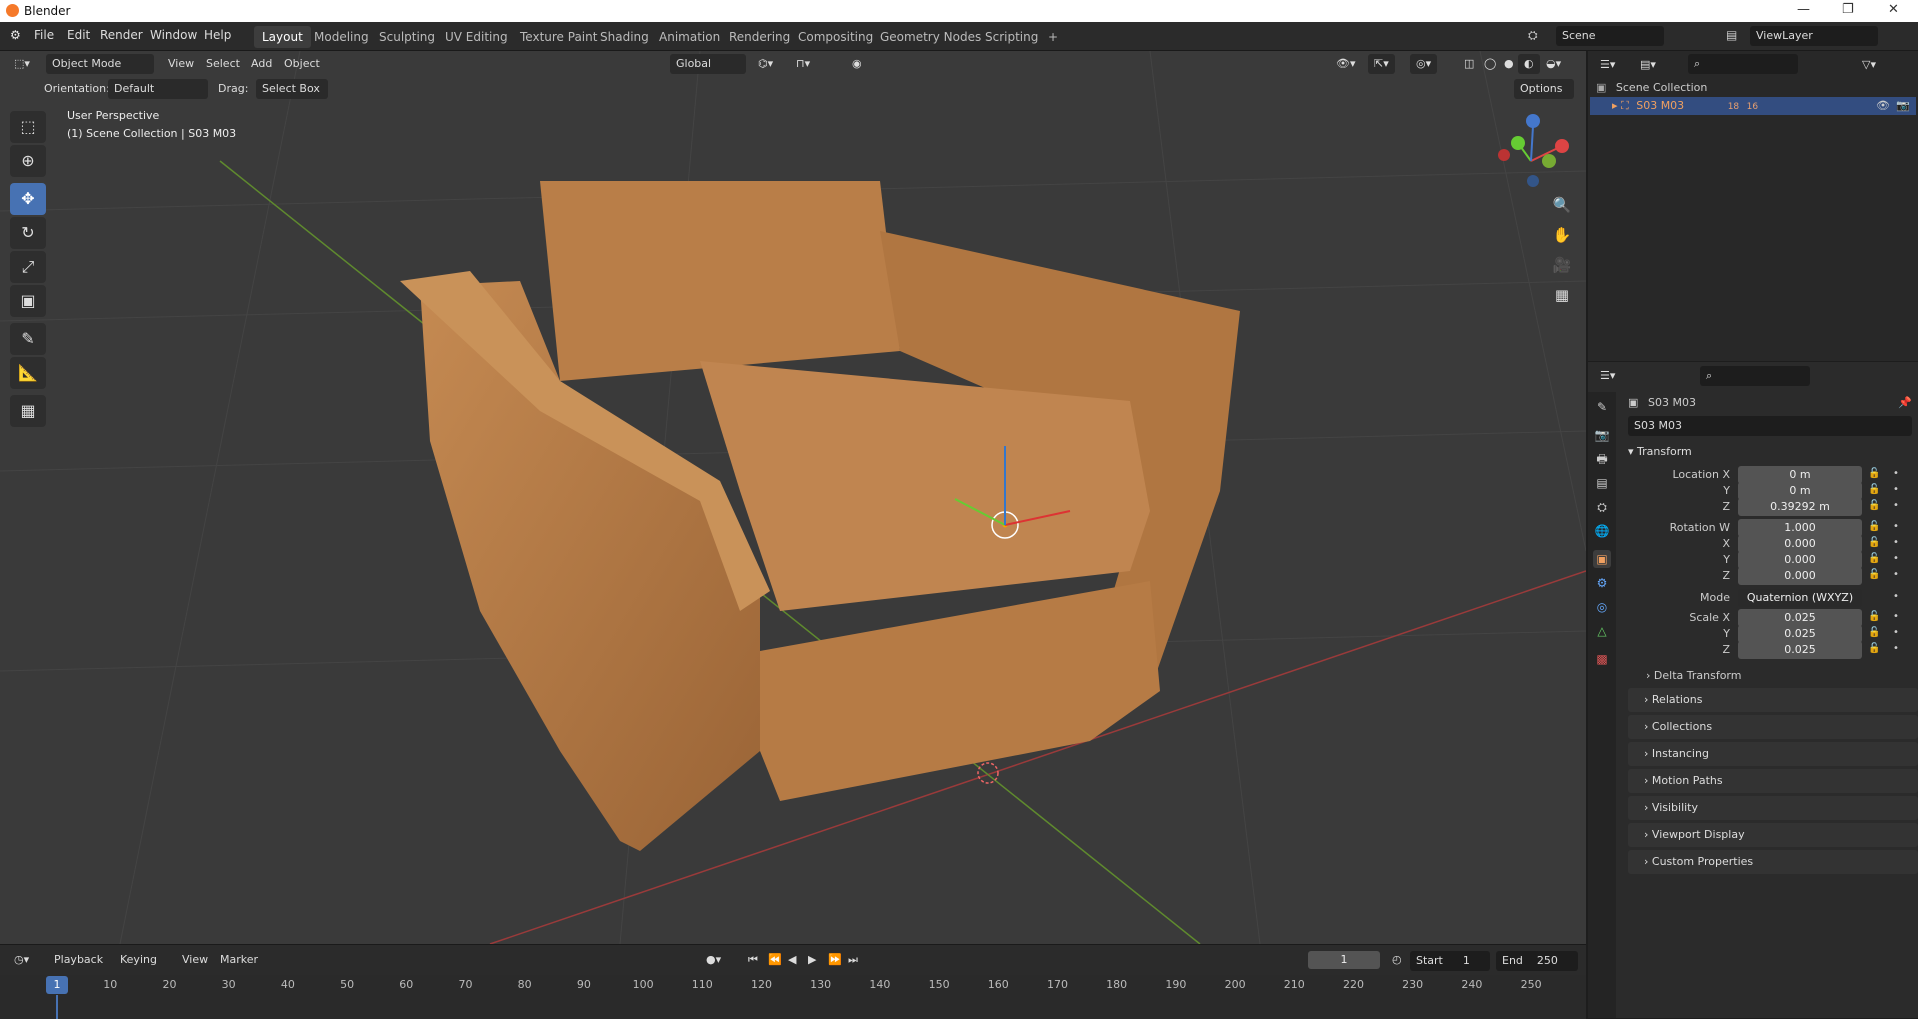 The height and width of the screenshot is (1019, 1918). What do you see at coordinates (1803, 9) in the screenshot?
I see `minimize-icon: —` at bounding box center [1803, 9].